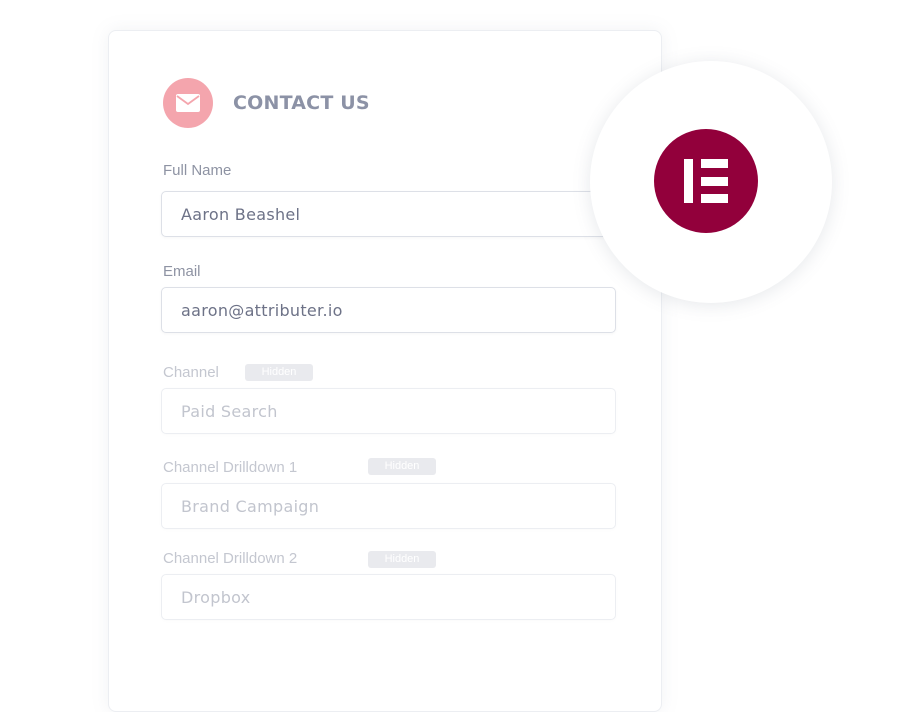 Image resolution: width=900 pixels, height=712 pixels. I want to click on channel-drilldown-1-field, so click(388, 506).